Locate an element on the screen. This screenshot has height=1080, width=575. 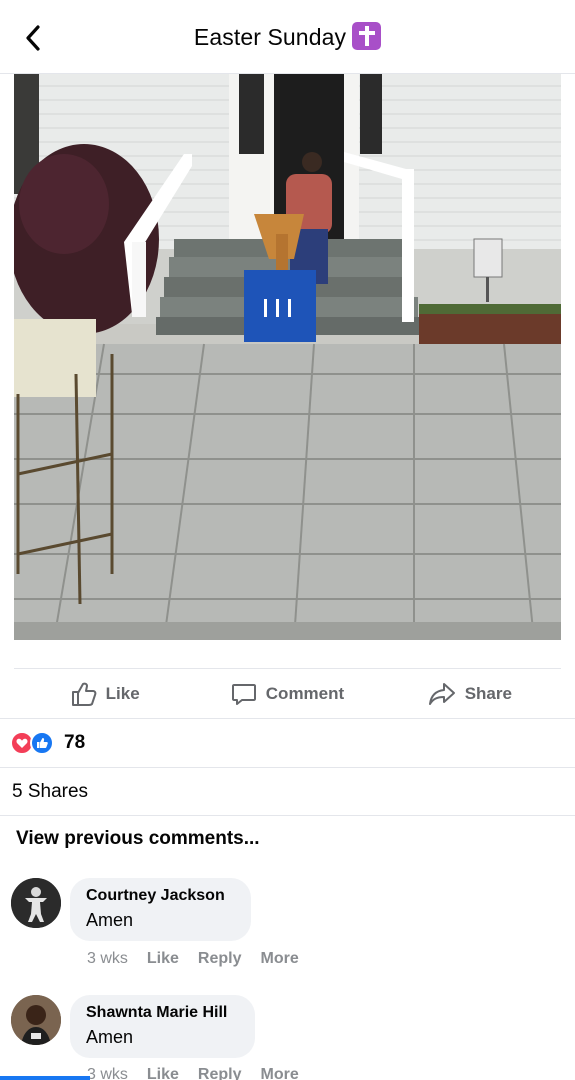
loading-indicator is located at coordinates (45, 1078).